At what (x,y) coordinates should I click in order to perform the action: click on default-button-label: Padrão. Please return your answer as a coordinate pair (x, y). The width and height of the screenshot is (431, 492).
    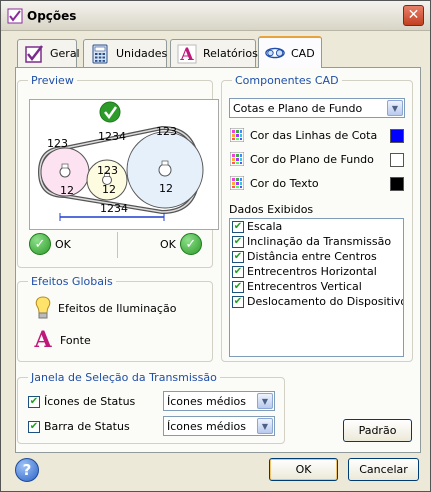
    Looking at the image, I should click on (377, 430).